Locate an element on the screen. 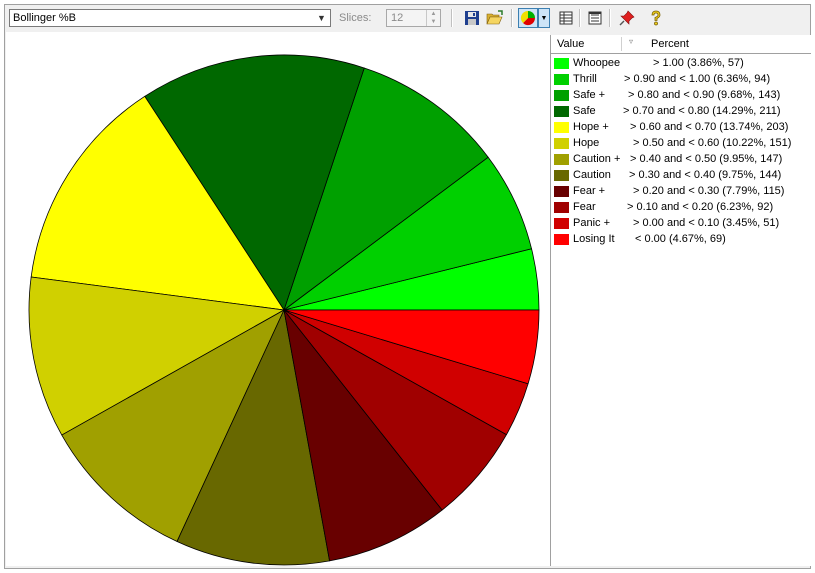  legend-row: Thrill > 0.90 and < 1.00 (6.36%, 94) is located at coordinates (681, 79).